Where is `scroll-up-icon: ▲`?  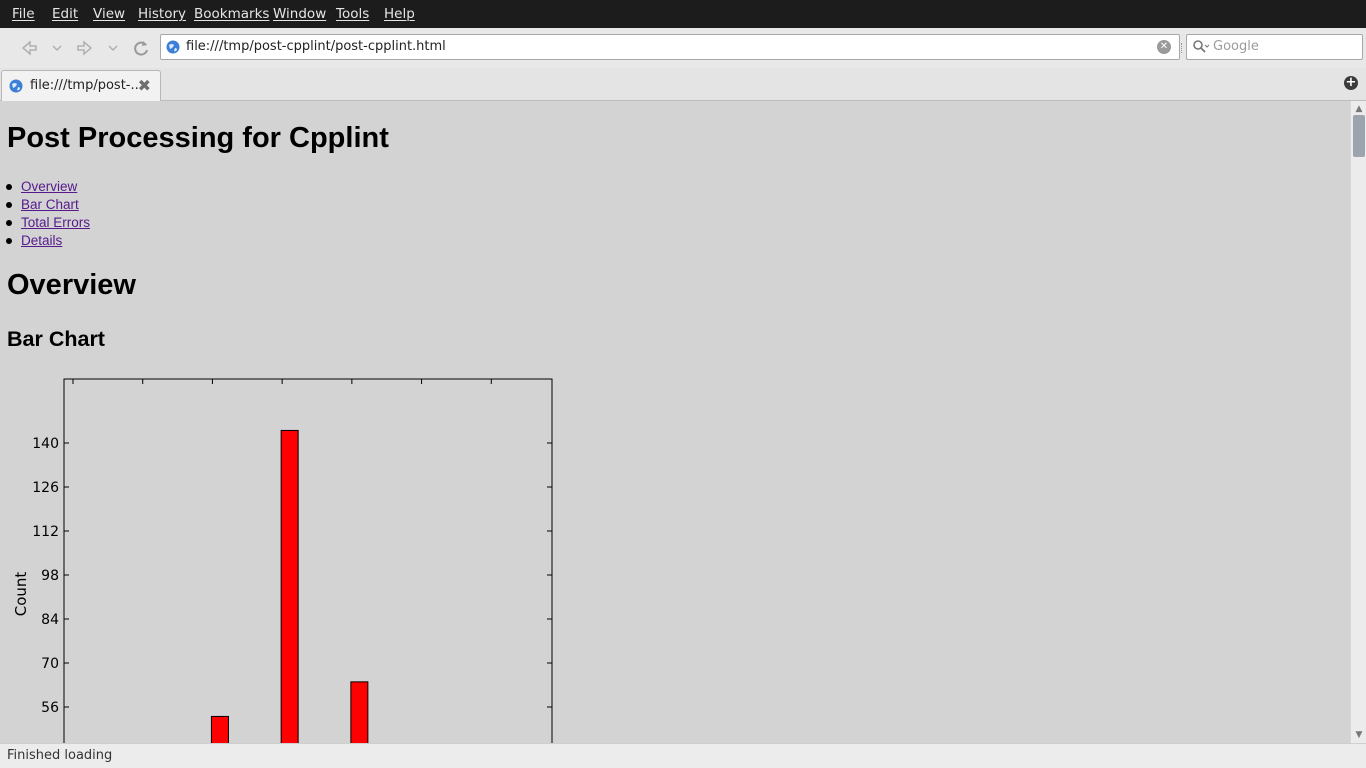
scroll-up-icon: ▲ is located at coordinates (1359, 109).